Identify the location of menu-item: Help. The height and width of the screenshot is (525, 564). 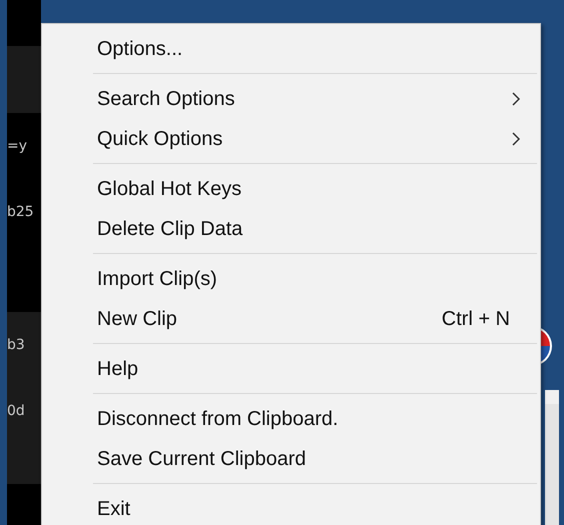
(291, 369).